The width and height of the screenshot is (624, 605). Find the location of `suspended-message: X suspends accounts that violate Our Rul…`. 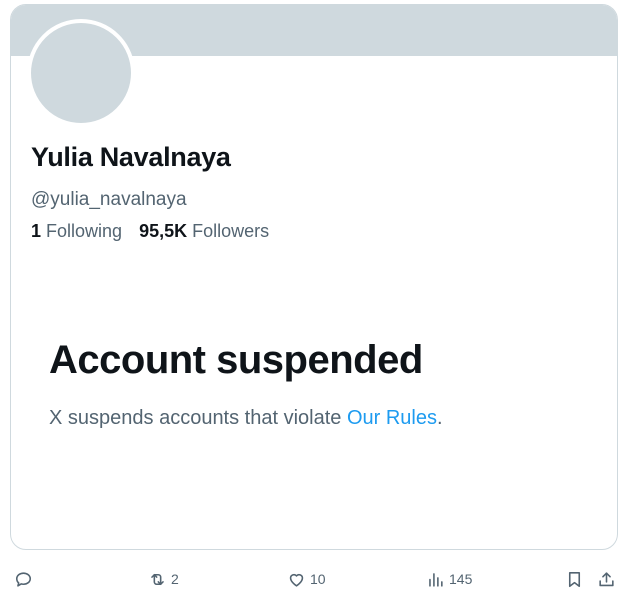

suspended-message: X suspends accounts that violate Our Rul… is located at coordinates (246, 418).